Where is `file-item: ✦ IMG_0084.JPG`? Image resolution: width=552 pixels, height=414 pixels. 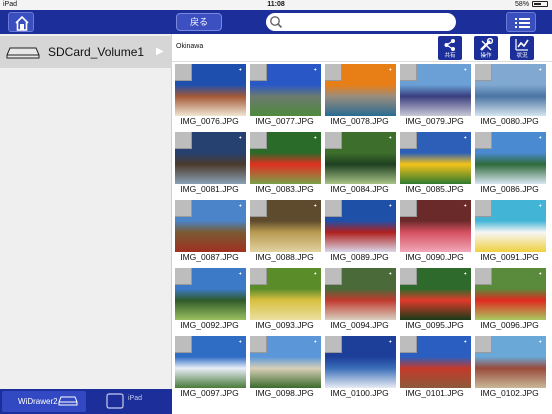
file-item: ✦ IMG_0084.JPG is located at coordinates (359, 164).